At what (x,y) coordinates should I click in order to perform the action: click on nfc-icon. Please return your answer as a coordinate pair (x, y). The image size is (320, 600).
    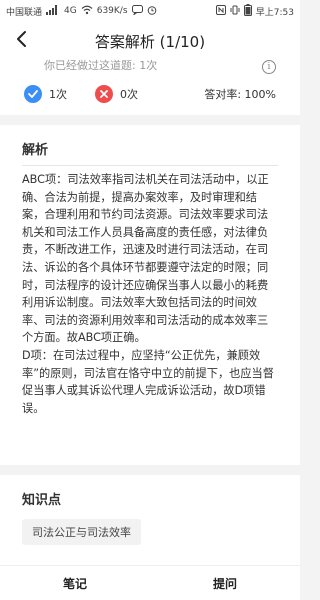
    Looking at the image, I should click on (220, 11).